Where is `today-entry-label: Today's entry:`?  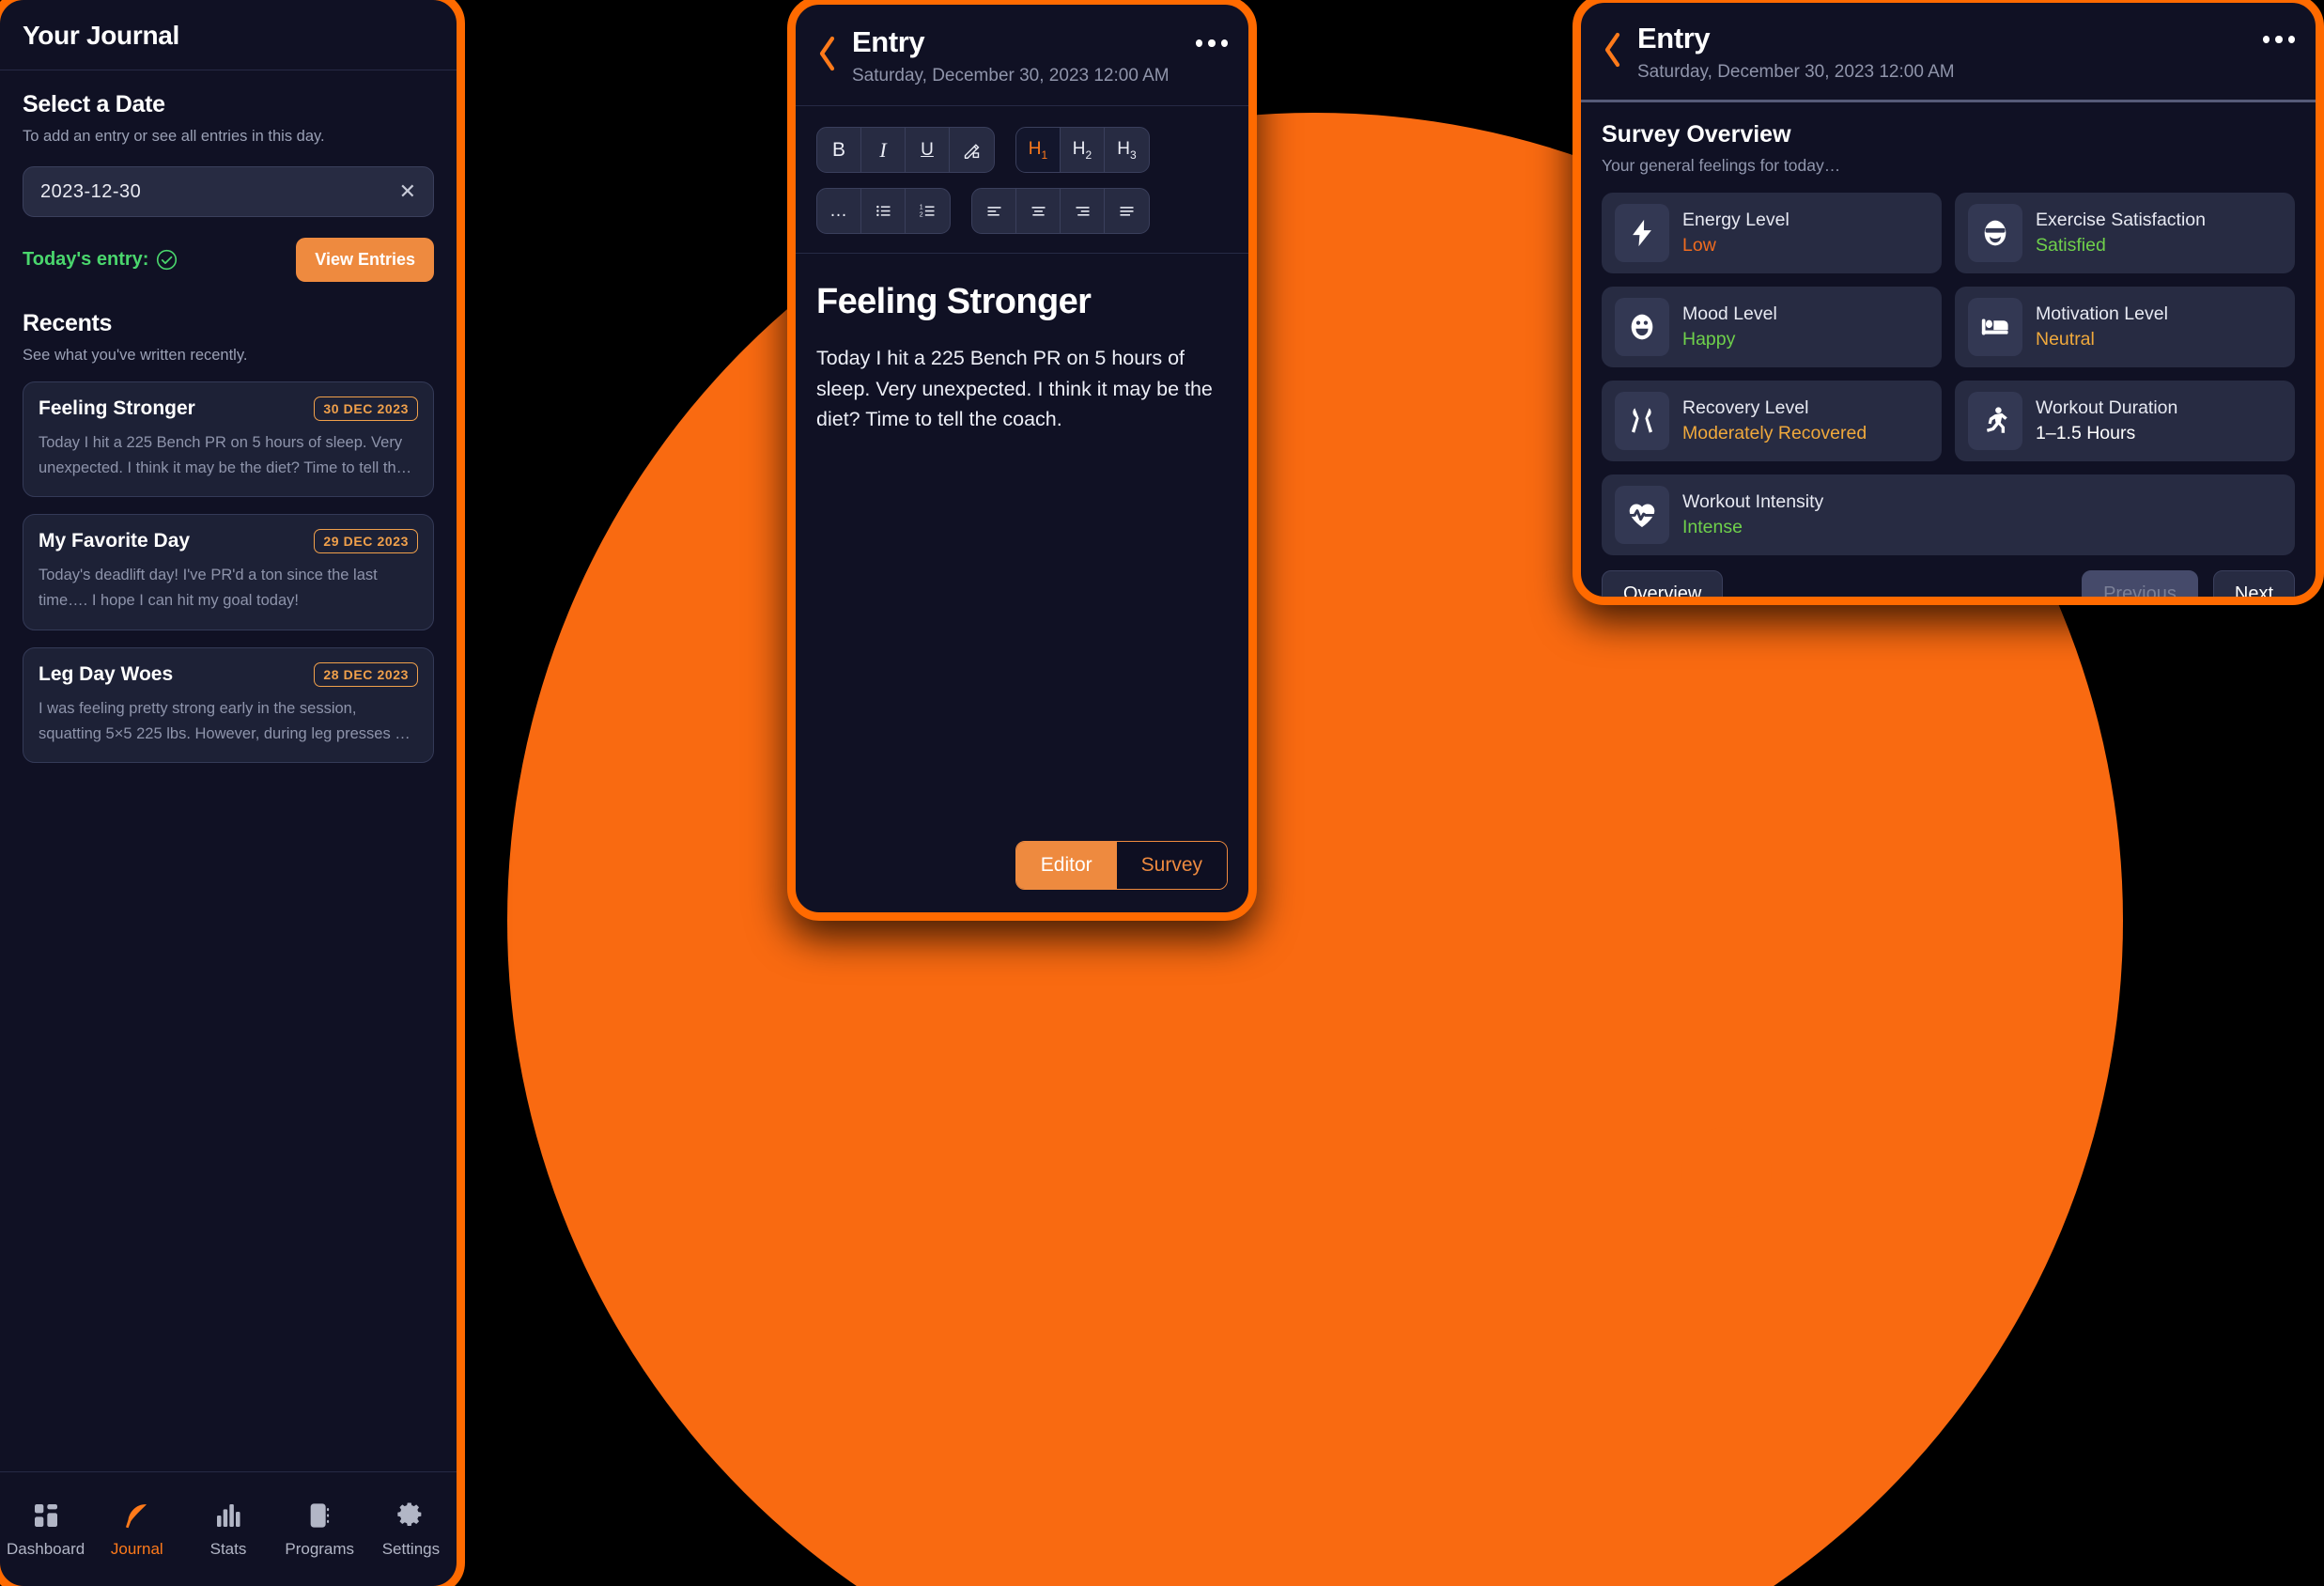
today-entry-label: Today's entry: is located at coordinates (86, 259).